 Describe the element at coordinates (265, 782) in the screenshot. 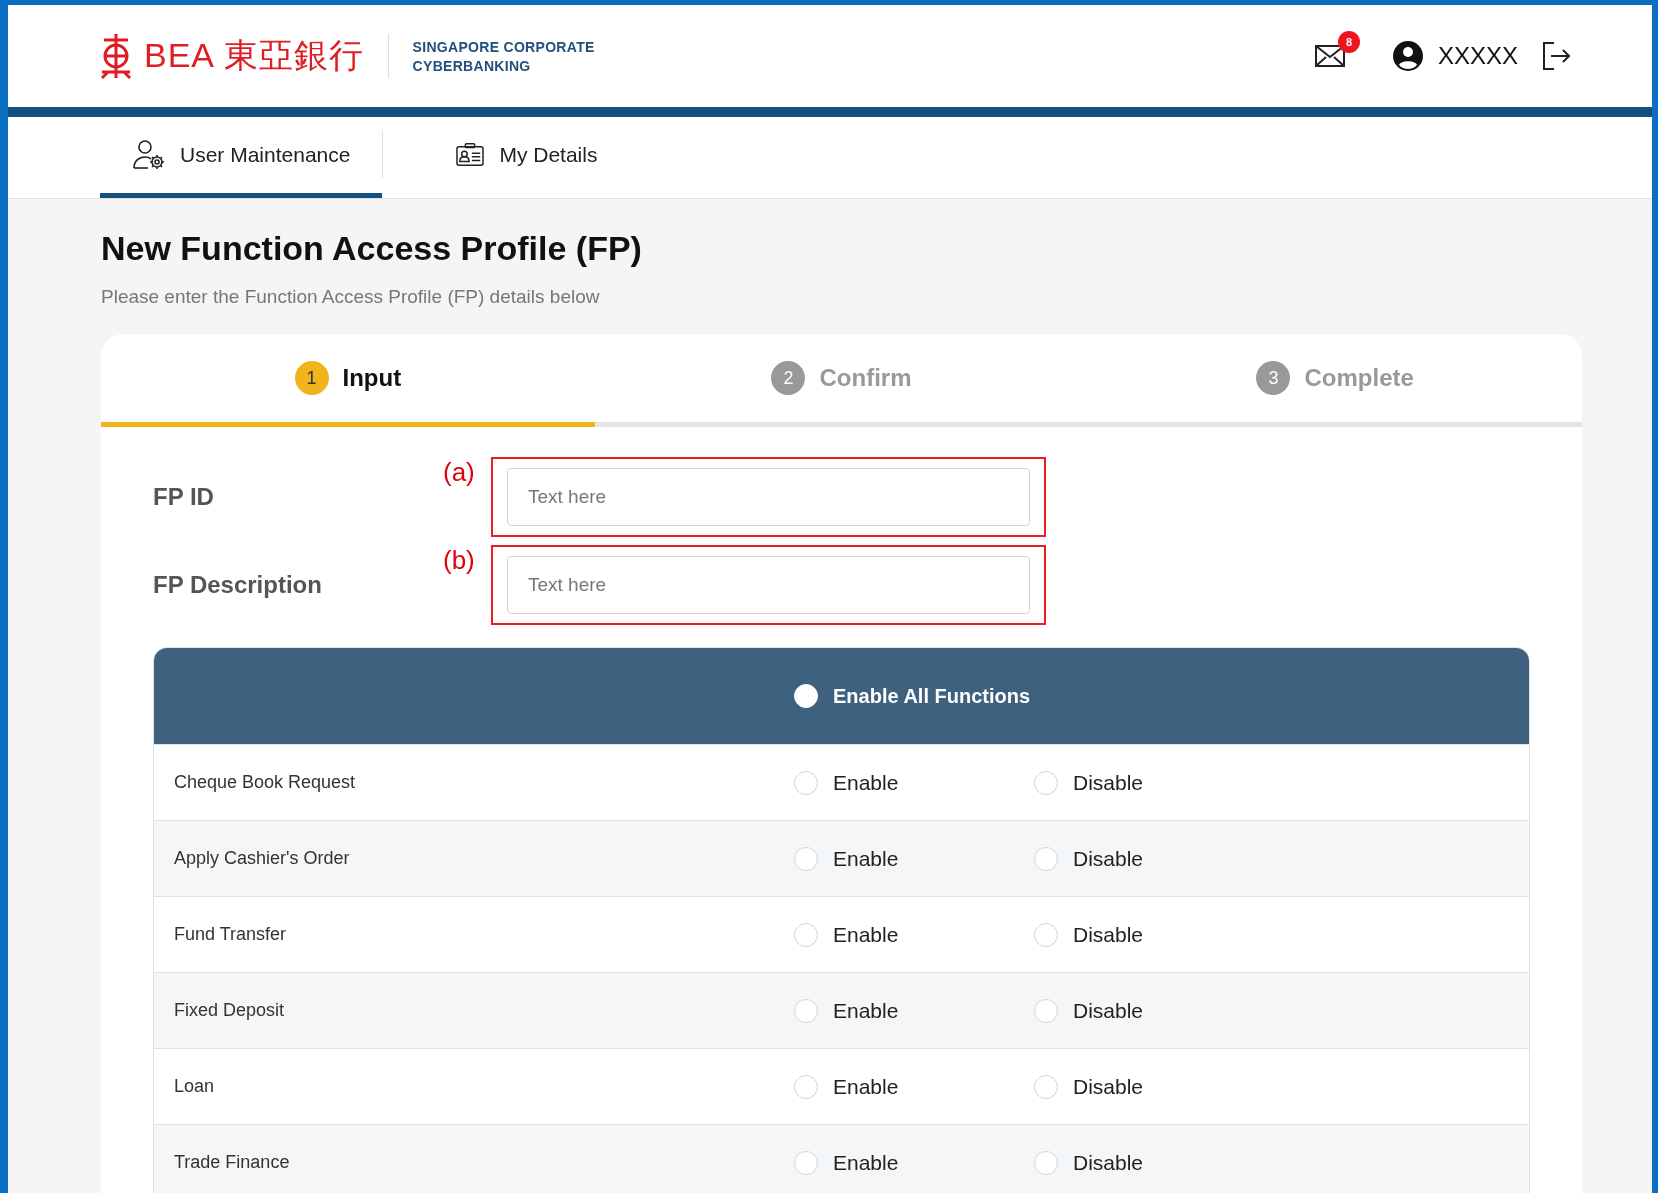

I see `function-name: Cheque Book Request` at that location.